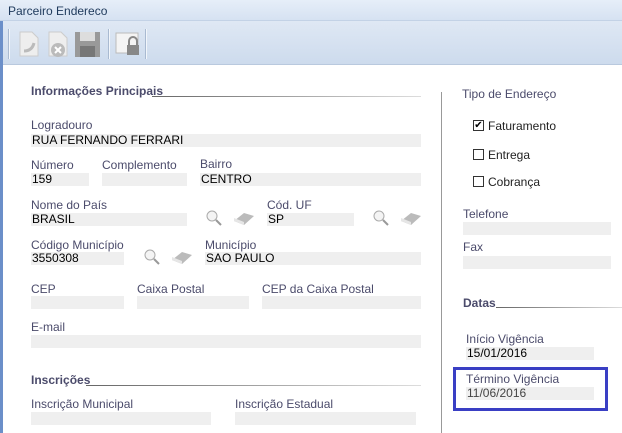 Image resolution: width=622 pixels, height=433 pixels. What do you see at coordinates (284, 404) in the screenshot?
I see `insc-estadual-label: Inscrição Estadual` at bounding box center [284, 404].